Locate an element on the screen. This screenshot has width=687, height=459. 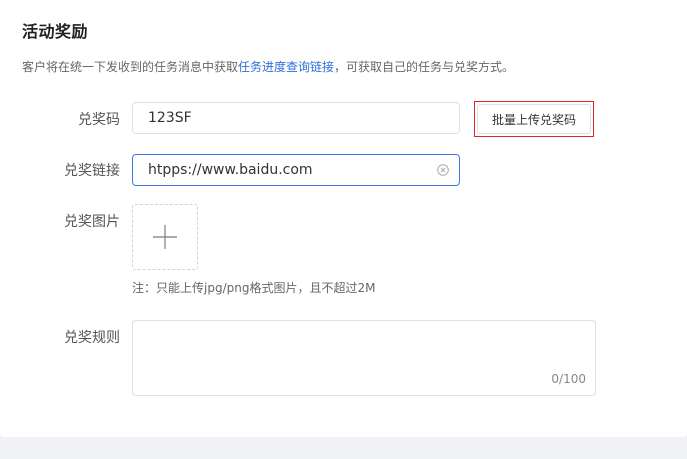
circle-x-icon is located at coordinates (443, 170).